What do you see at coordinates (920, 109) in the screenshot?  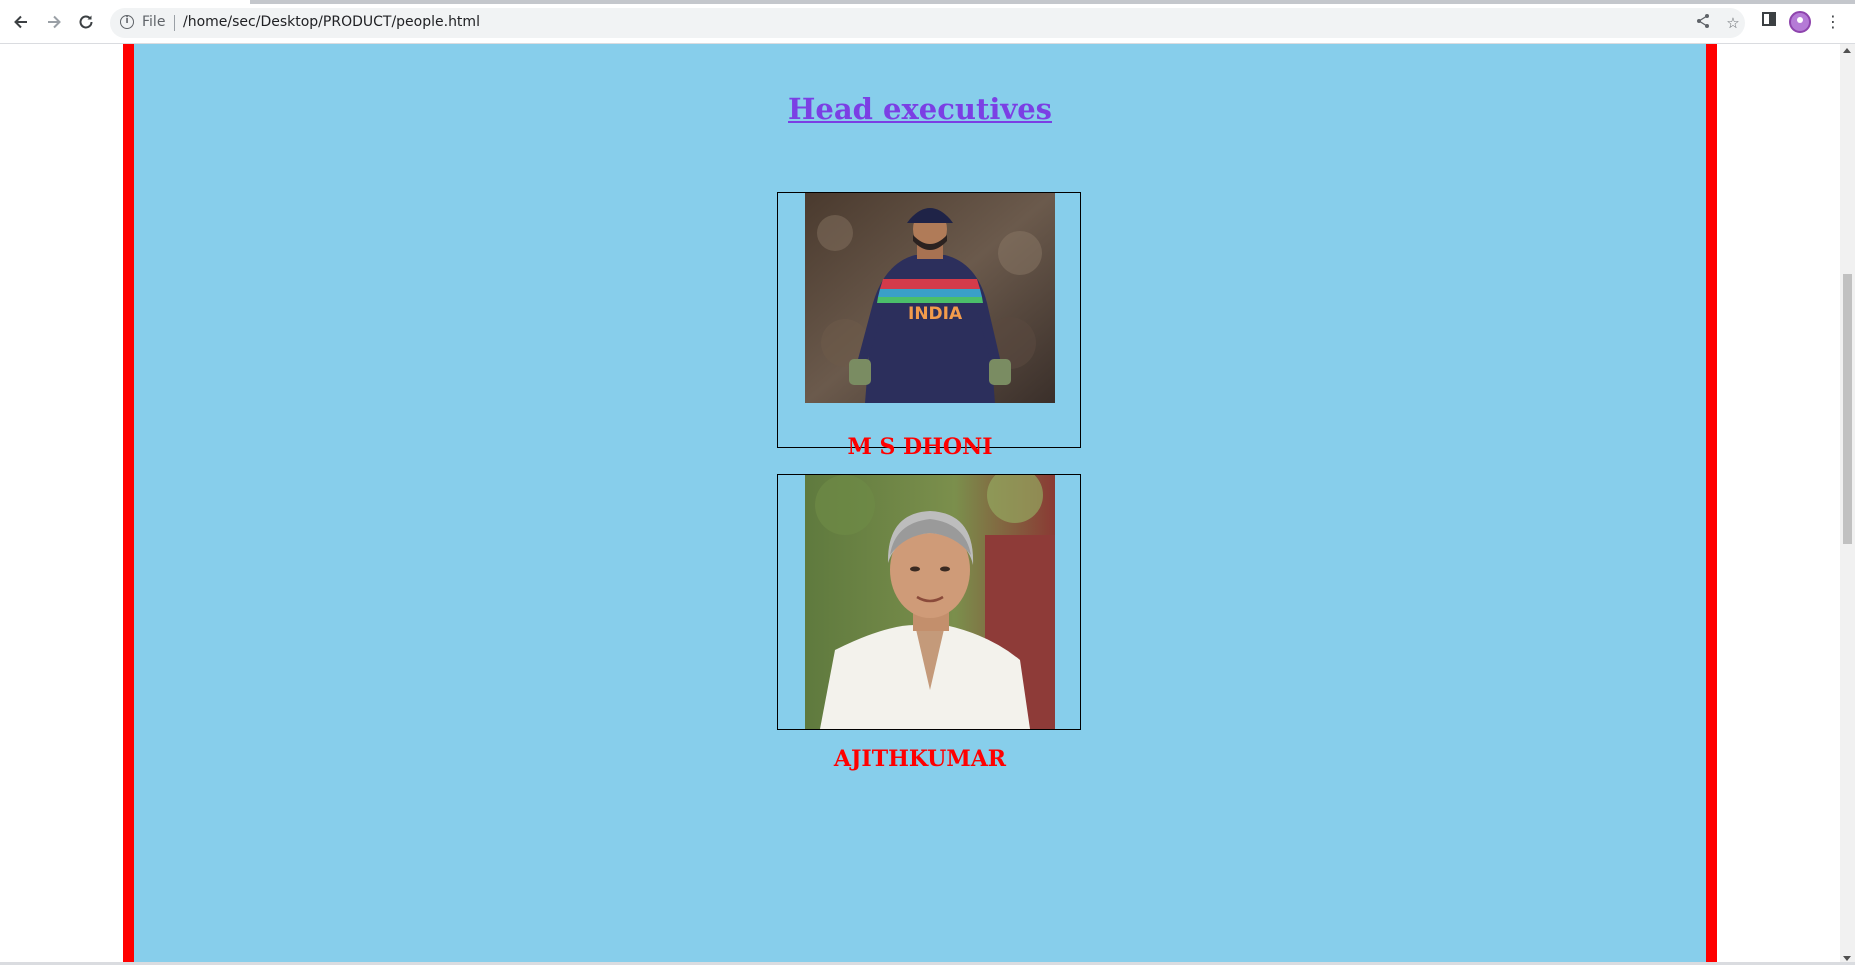 I see `page-heading-link: Head executives` at bounding box center [920, 109].